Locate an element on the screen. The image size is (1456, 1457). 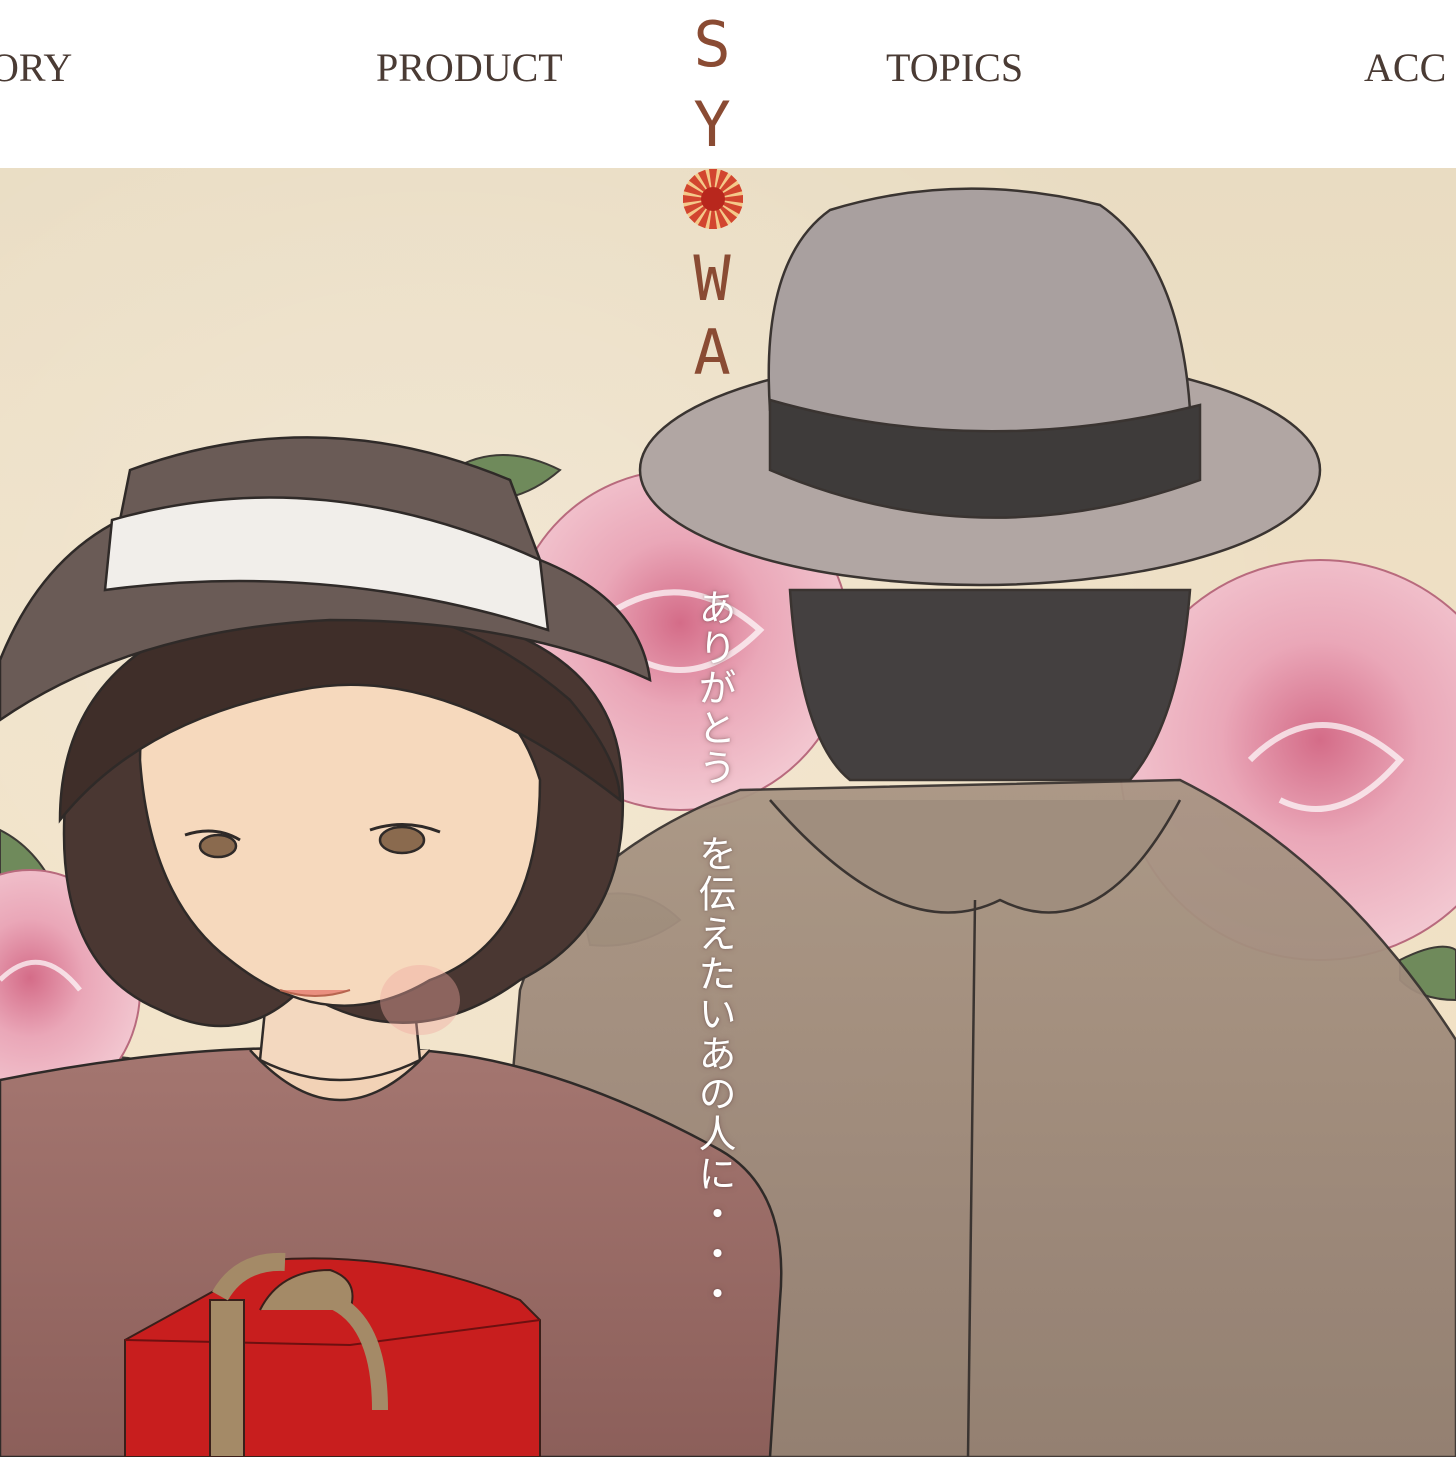
logo-letter-a: A is located at coordinates (712, 352).